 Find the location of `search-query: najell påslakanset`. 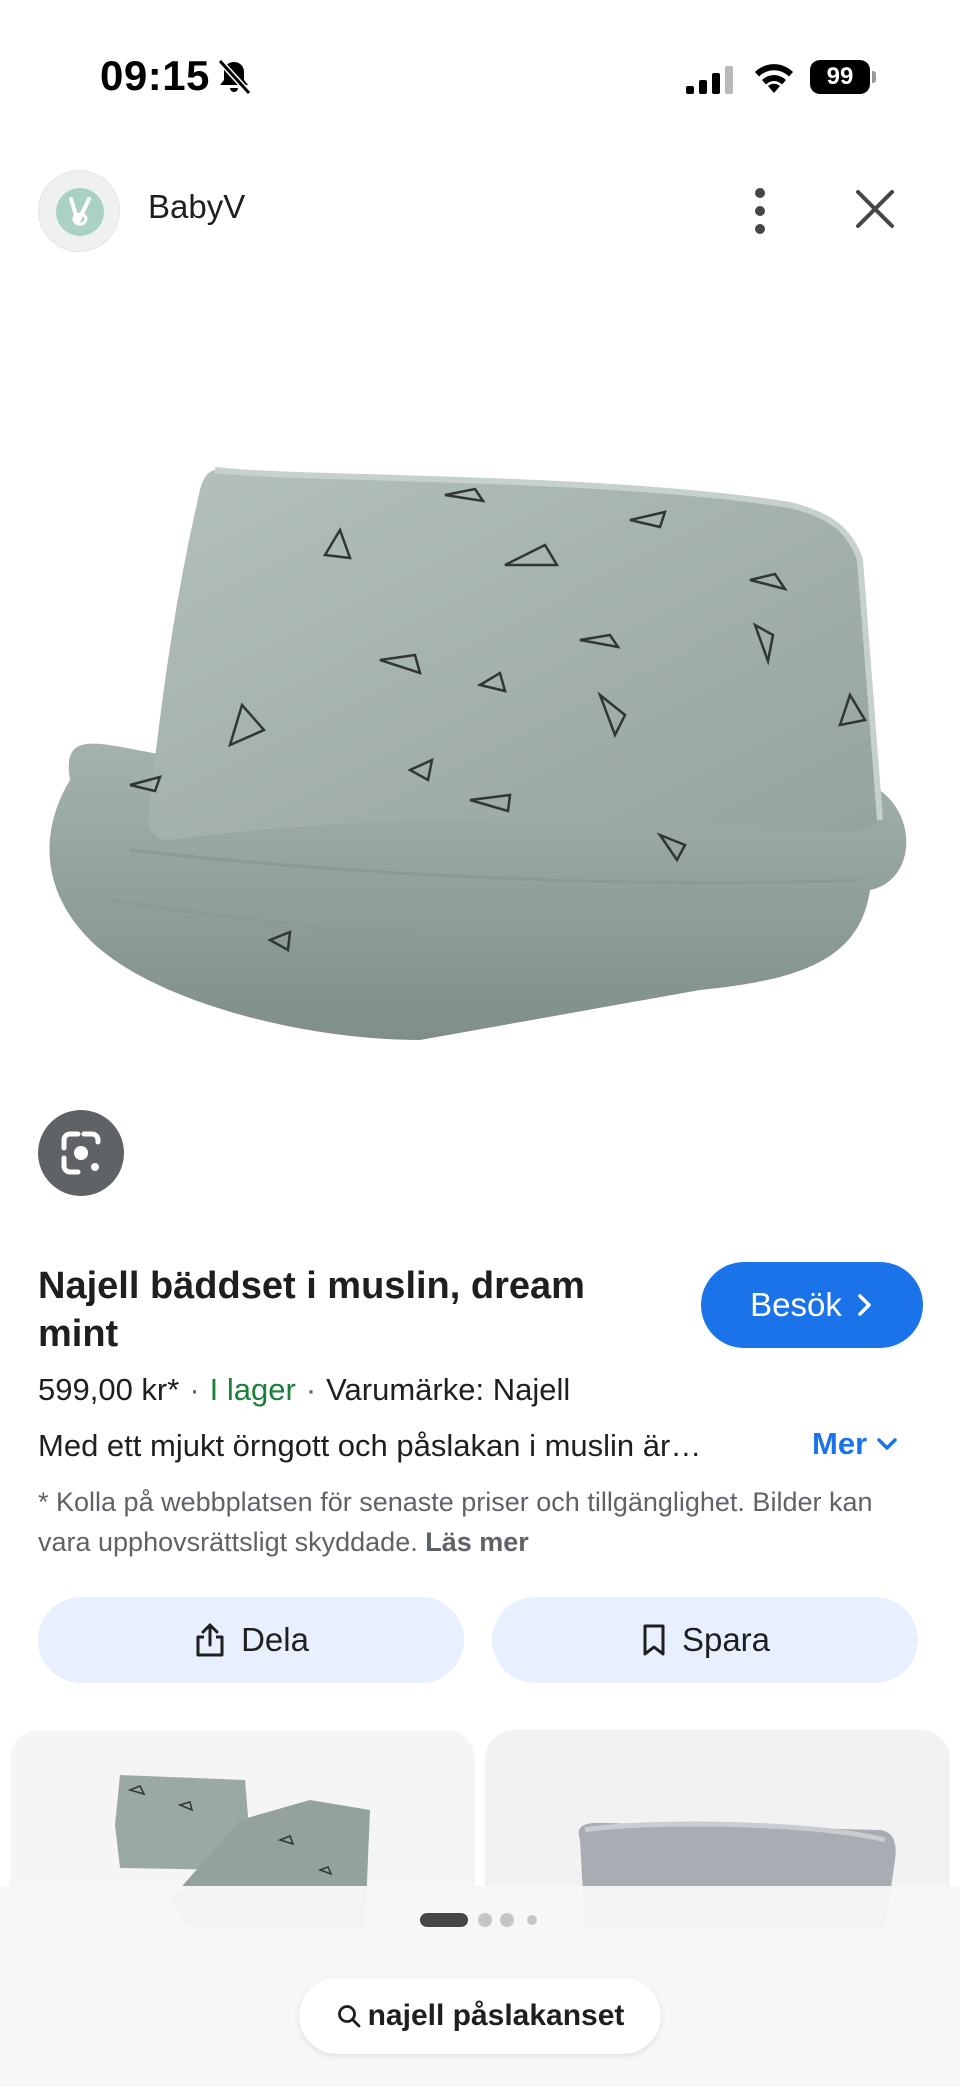

search-query: najell påslakanset is located at coordinates (496, 2015).